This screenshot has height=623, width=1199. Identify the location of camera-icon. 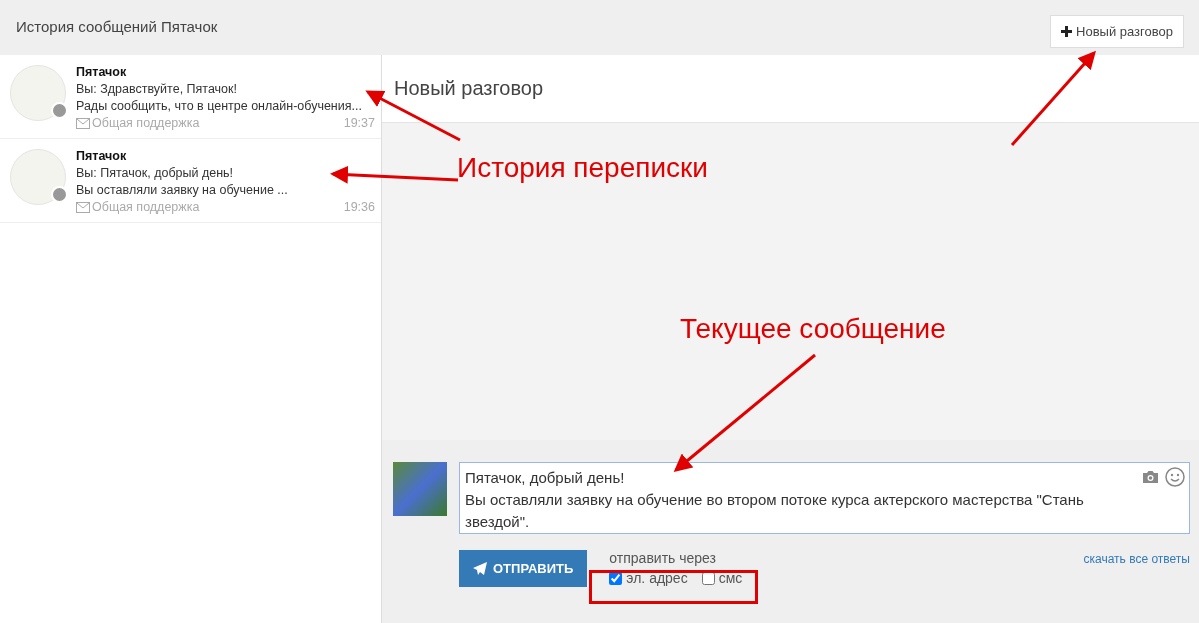
(1150, 477).